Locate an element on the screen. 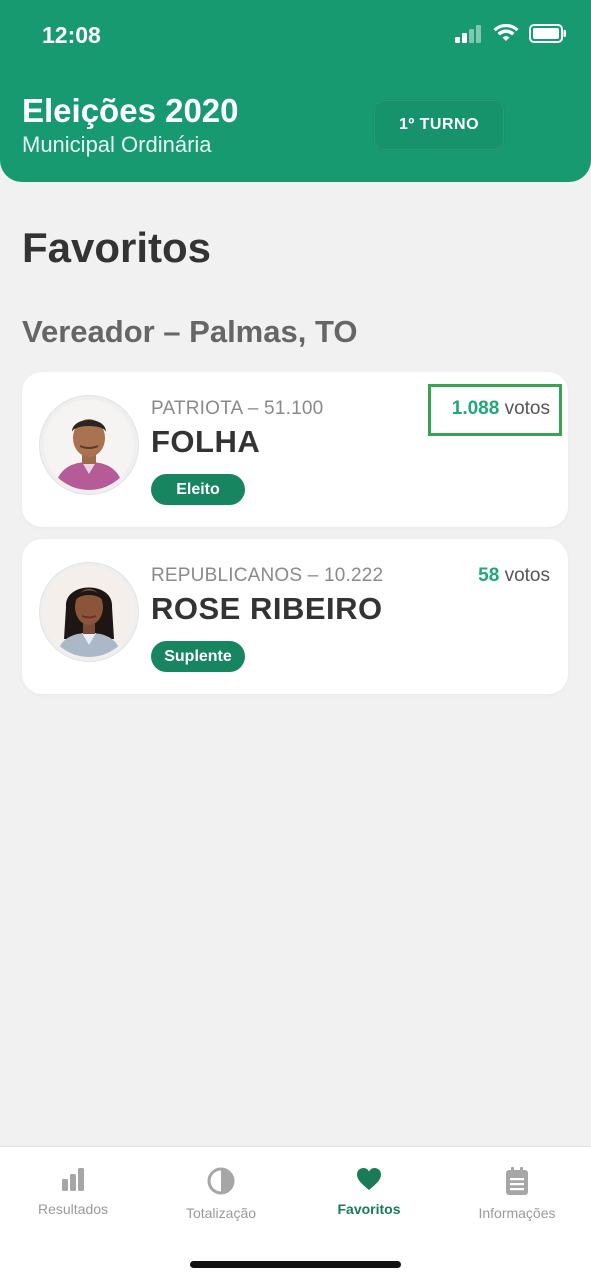 The height and width of the screenshot is (1280, 591). tab-label: Informações is located at coordinates (517, 1213).